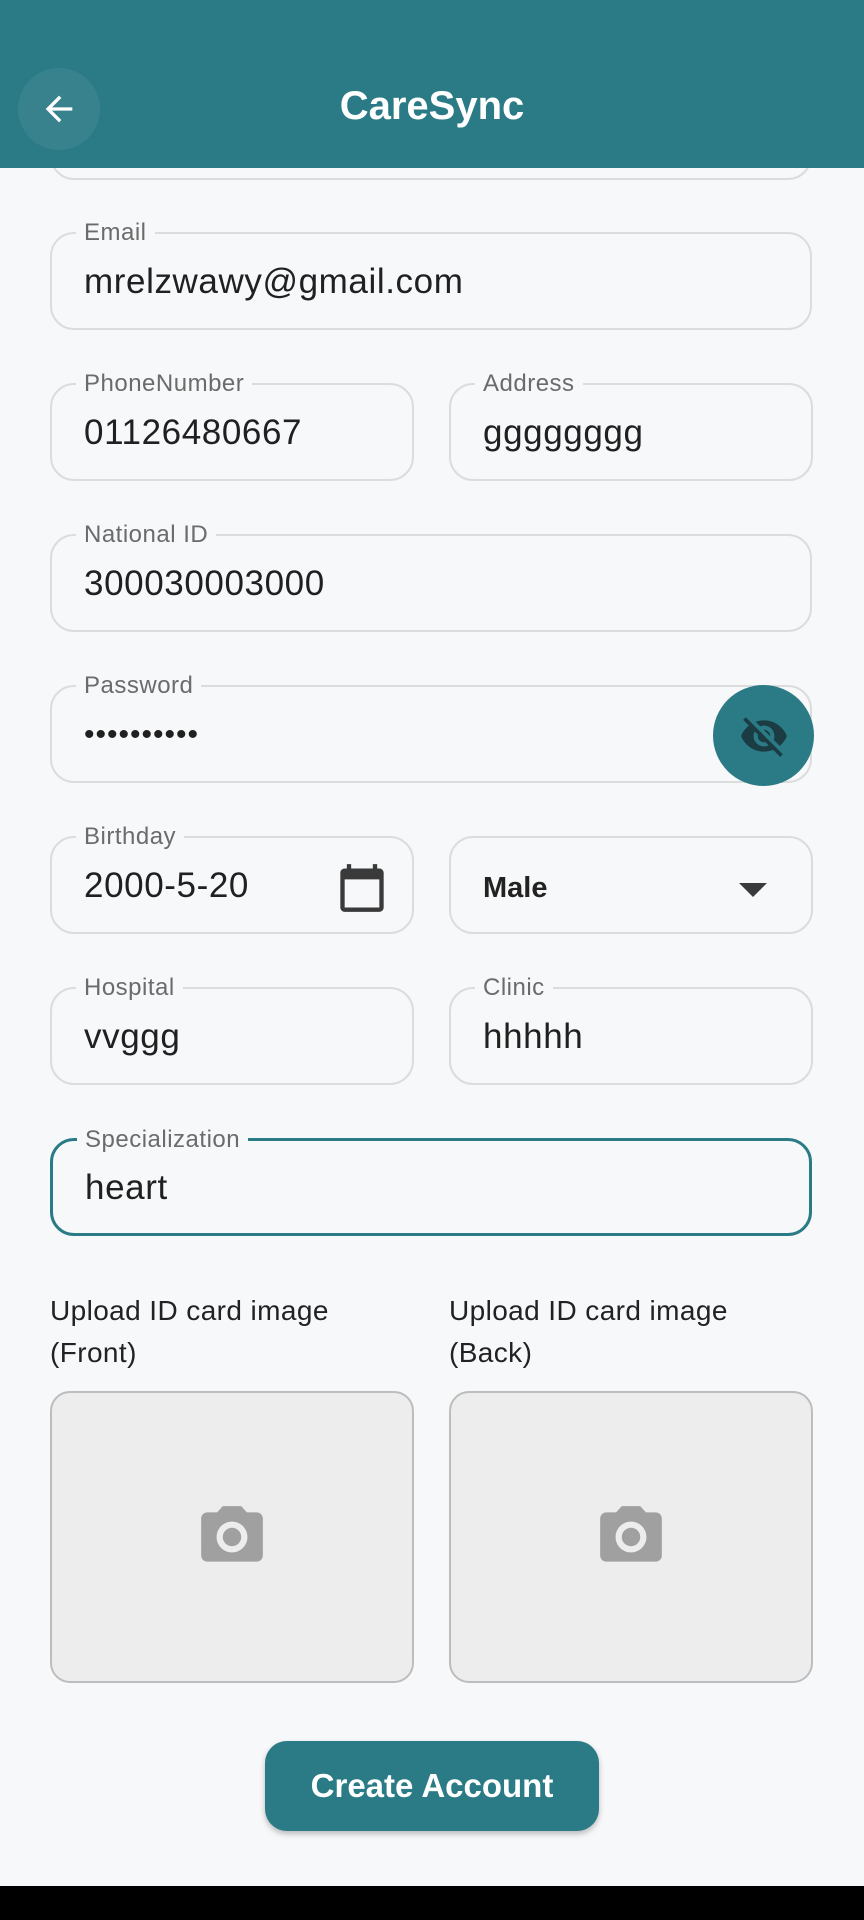 The width and height of the screenshot is (864, 1920). I want to click on eye-off-icon, so click(763, 736).